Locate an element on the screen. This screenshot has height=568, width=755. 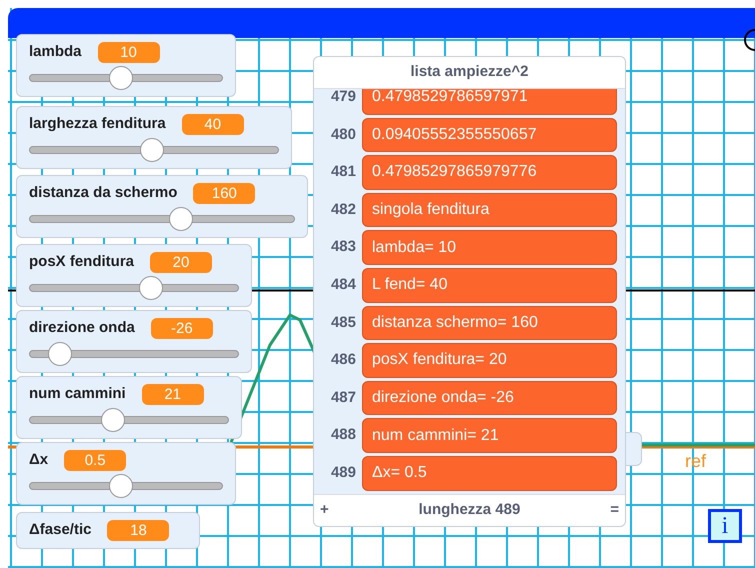
list-title: lista ampiezze^2 is located at coordinates (469, 73).